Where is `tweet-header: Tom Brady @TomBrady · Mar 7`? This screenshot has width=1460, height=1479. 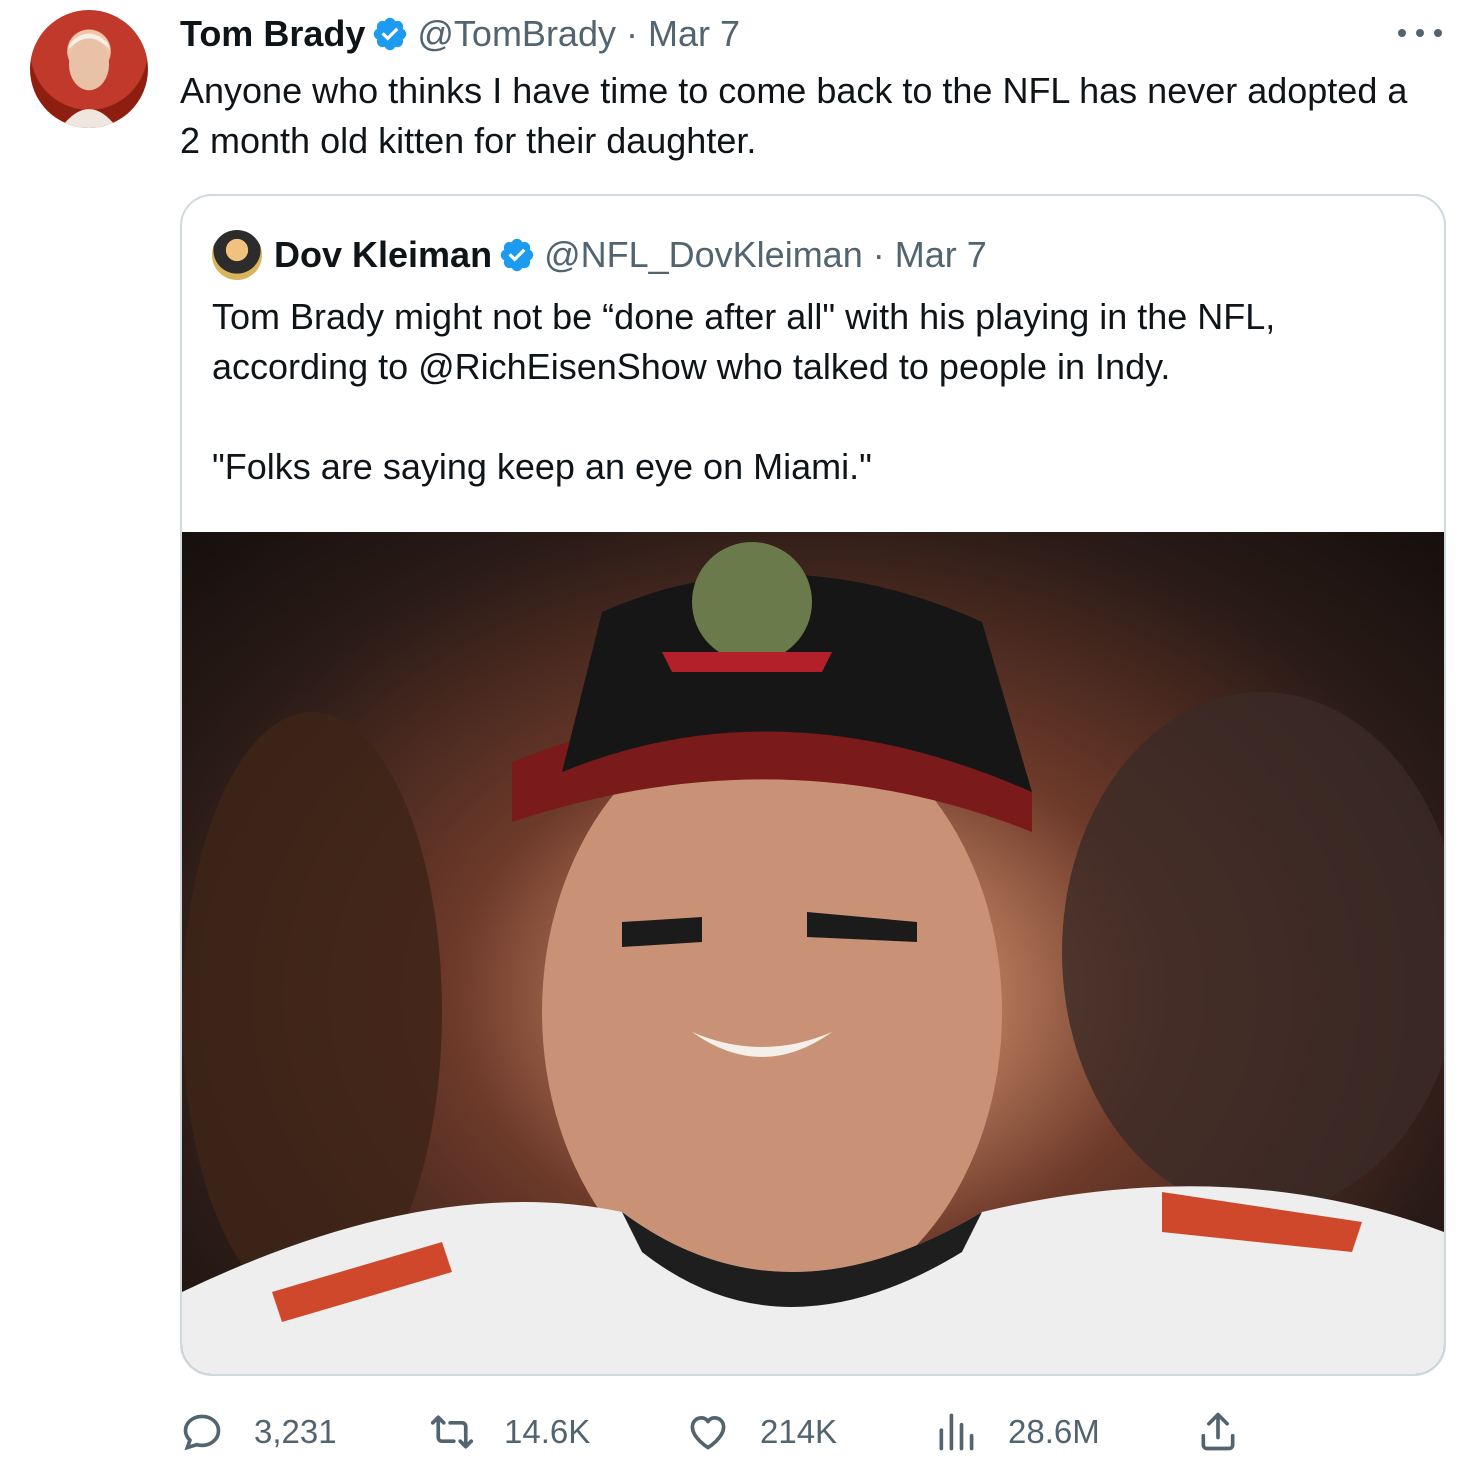
tweet-header: Tom Brady @TomBrady · Mar 7 is located at coordinates (460, 34).